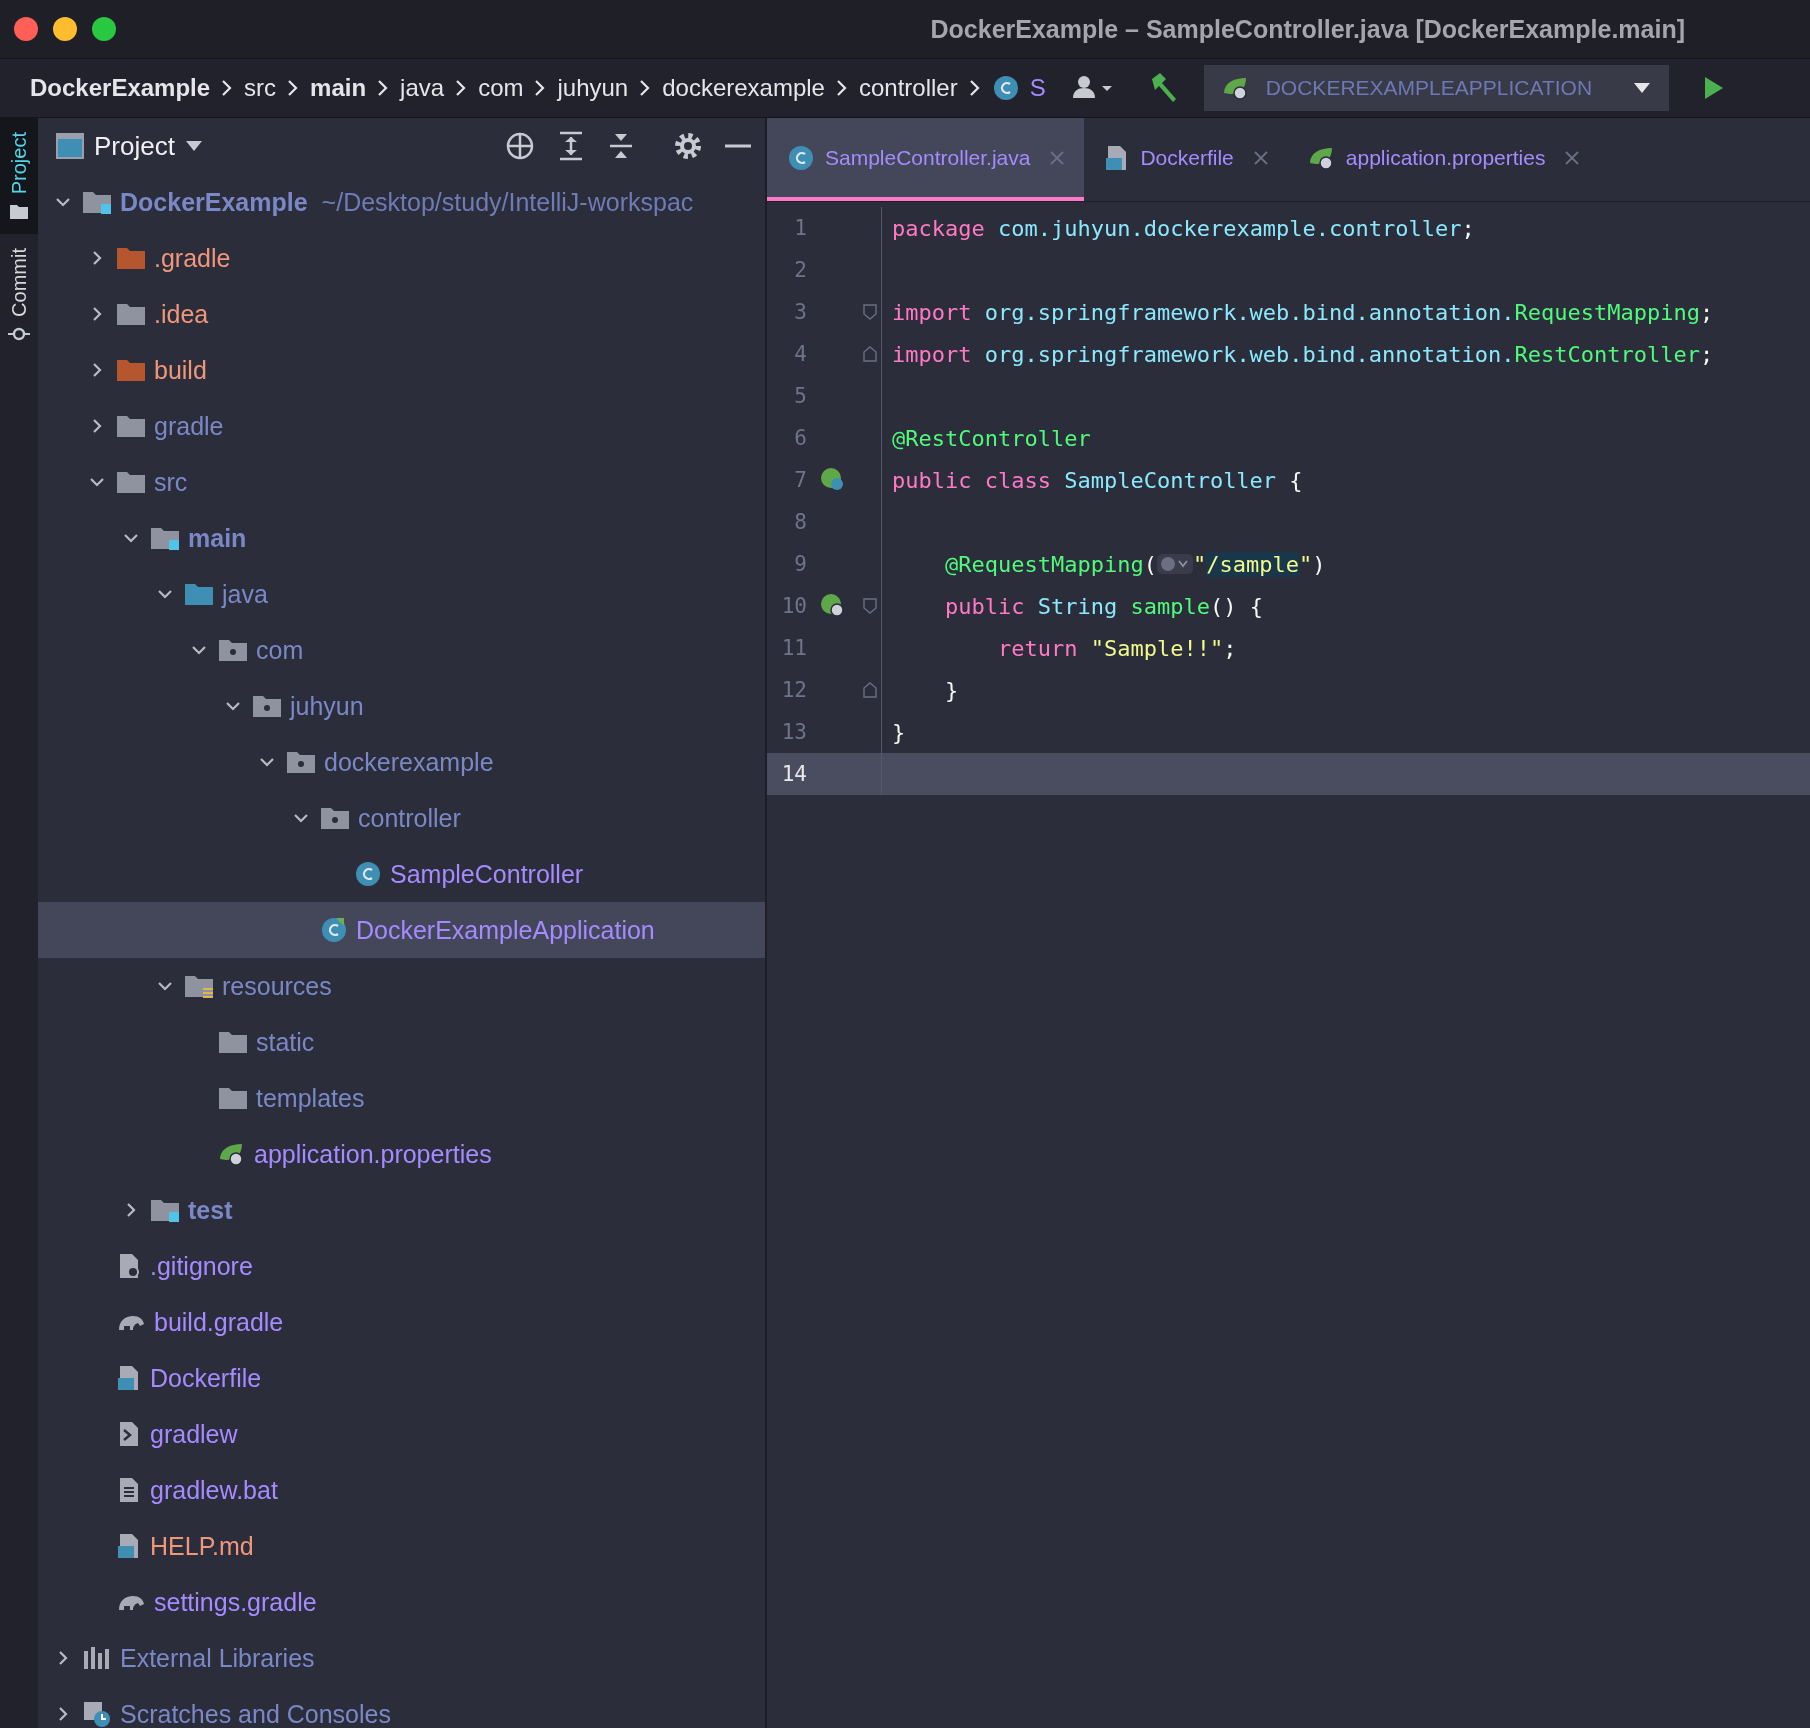 The width and height of the screenshot is (1810, 1728). I want to click on tree-row: Dockerfile, so click(401, 1378).